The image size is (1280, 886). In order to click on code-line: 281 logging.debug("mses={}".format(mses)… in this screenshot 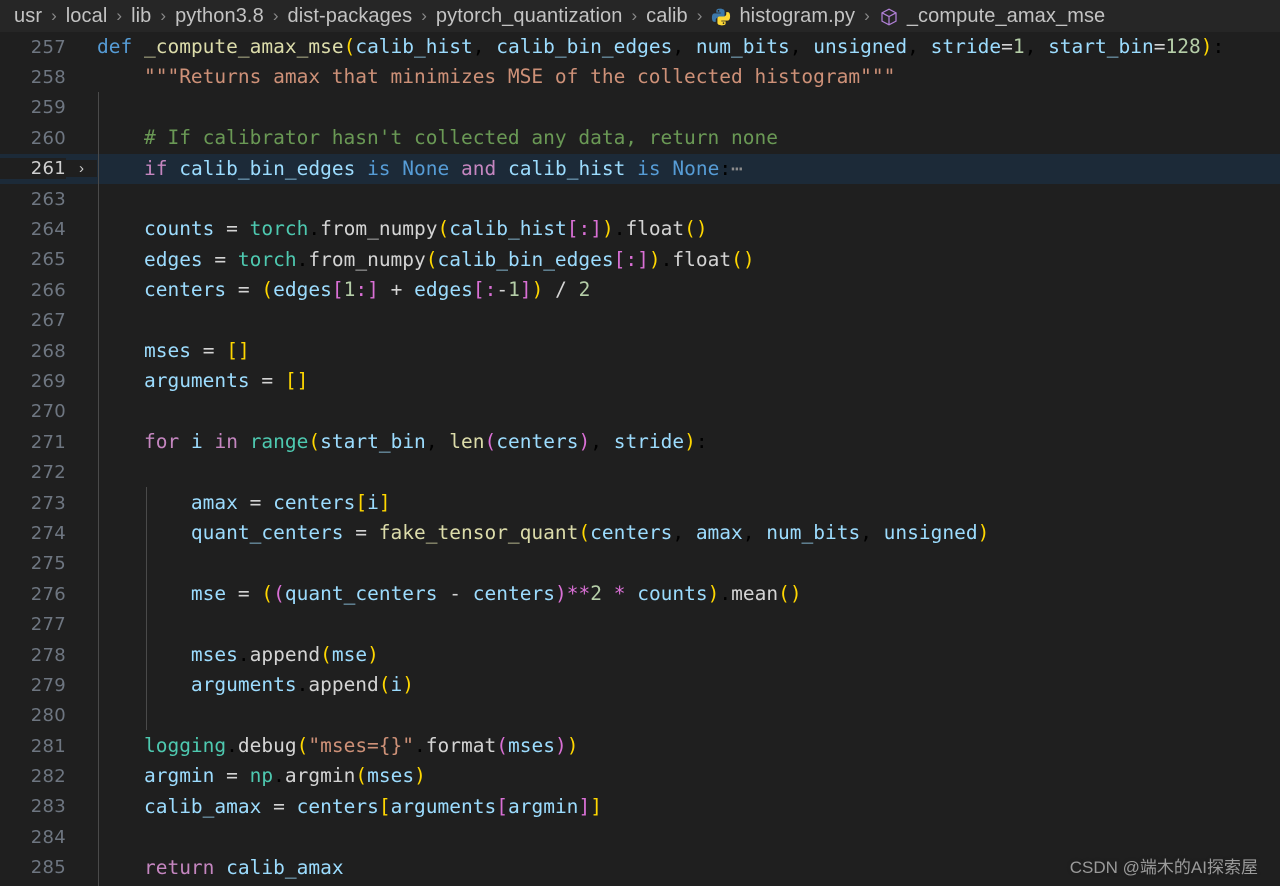, I will do `click(640, 746)`.